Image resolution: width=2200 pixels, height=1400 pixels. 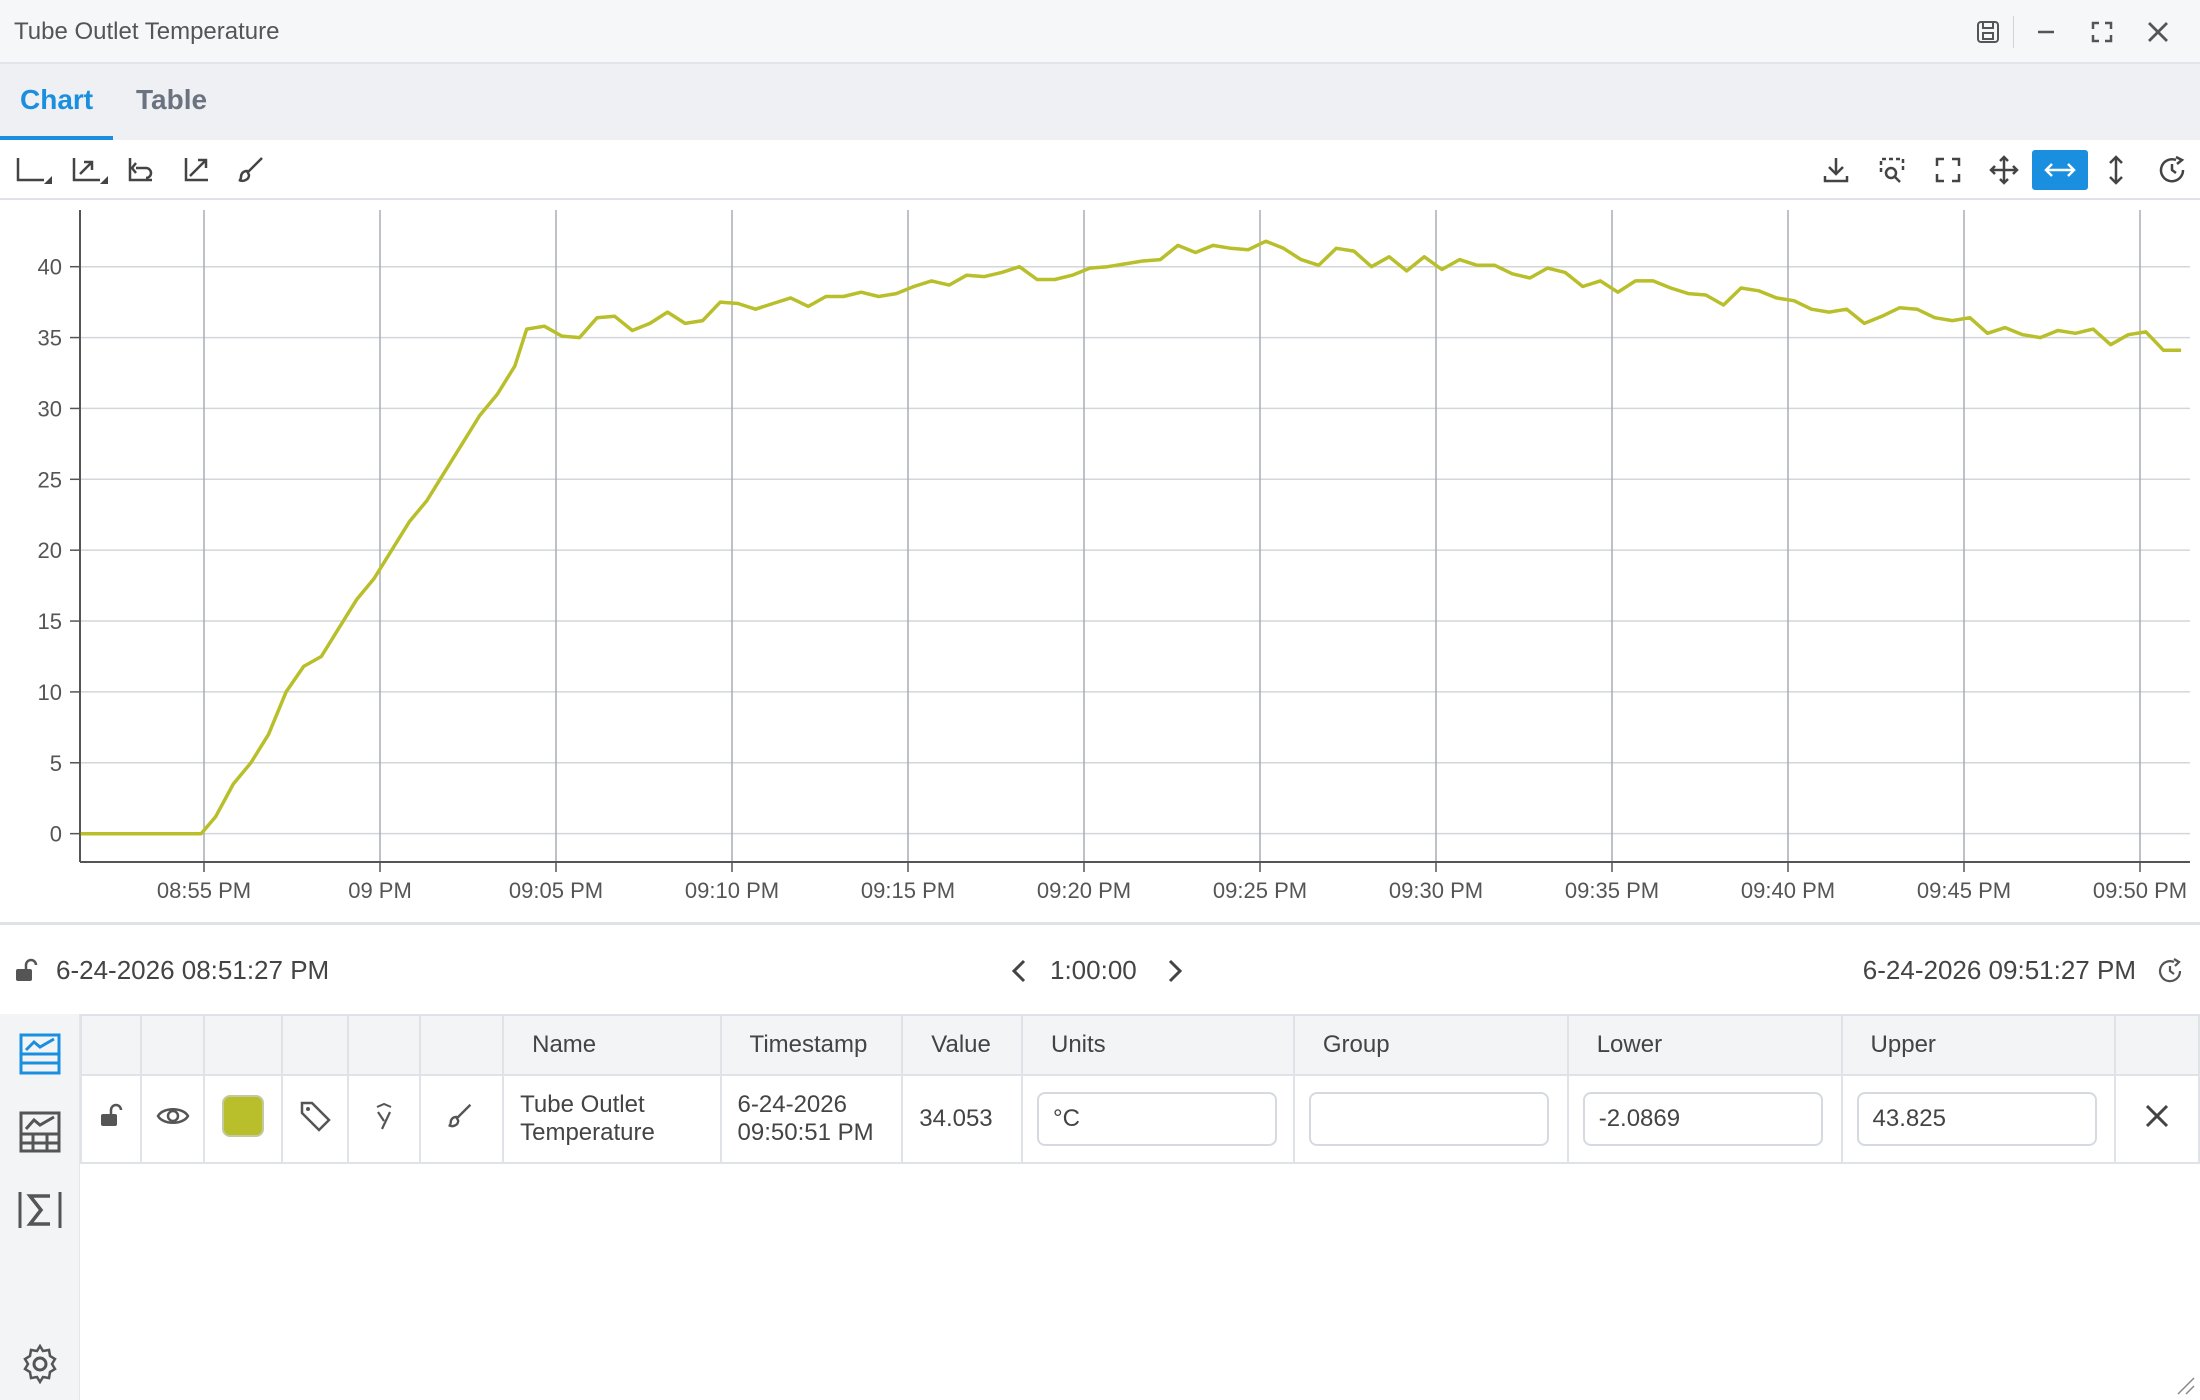 What do you see at coordinates (57, 102) in the screenshot?
I see `tab-chart: Chart` at bounding box center [57, 102].